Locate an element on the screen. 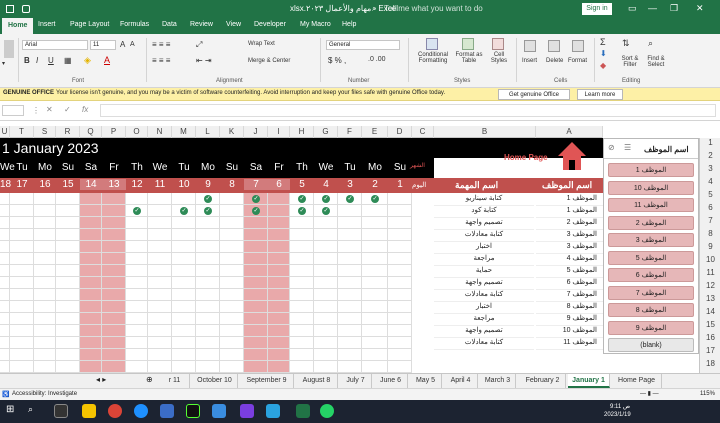 The image size is (720, 423). zoom-level: 115% is located at coordinates (707, 394).